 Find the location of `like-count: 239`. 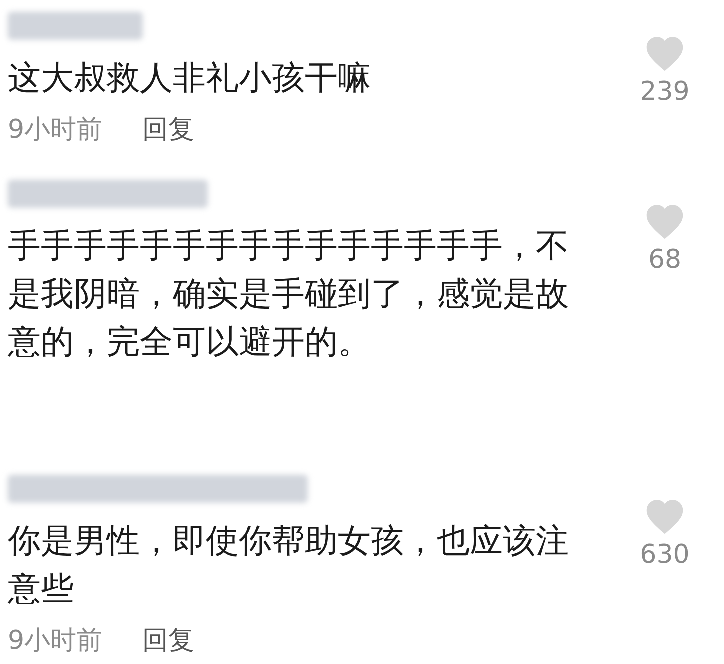

like-count: 239 is located at coordinates (665, 92).